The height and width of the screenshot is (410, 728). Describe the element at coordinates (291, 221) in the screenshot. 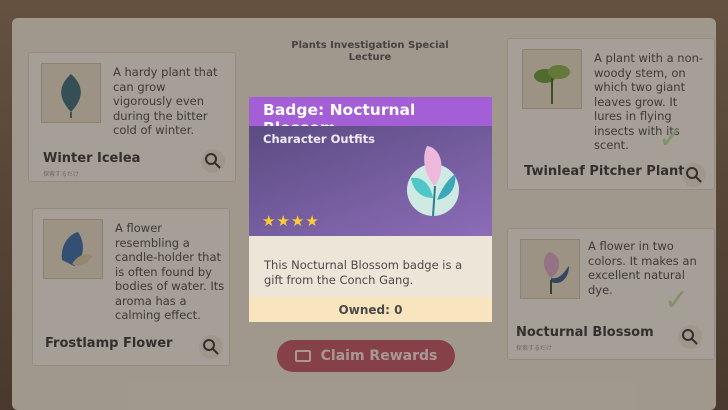

I see `rarity-stars: ★★★★` at that location.